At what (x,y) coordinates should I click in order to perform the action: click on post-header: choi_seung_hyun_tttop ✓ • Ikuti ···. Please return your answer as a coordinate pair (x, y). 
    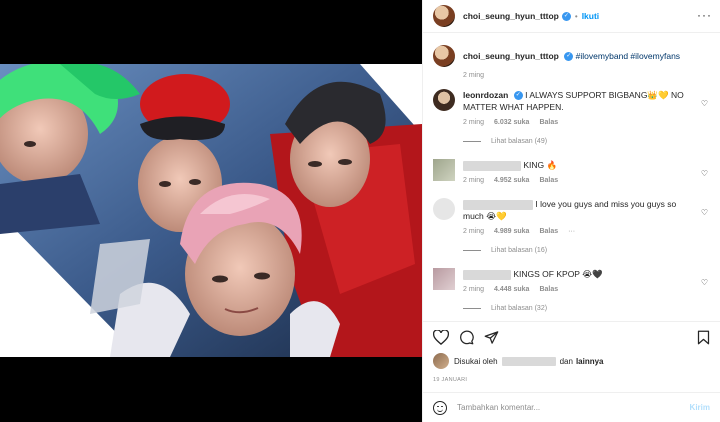
    Looking at the image, I should click on (571, 16).